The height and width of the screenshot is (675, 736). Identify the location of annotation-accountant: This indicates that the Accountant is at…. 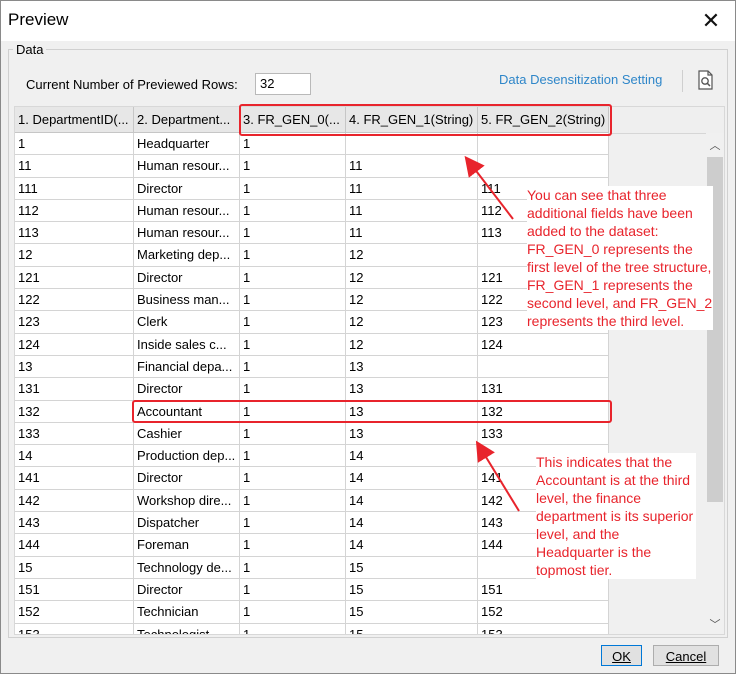
(616, 516).